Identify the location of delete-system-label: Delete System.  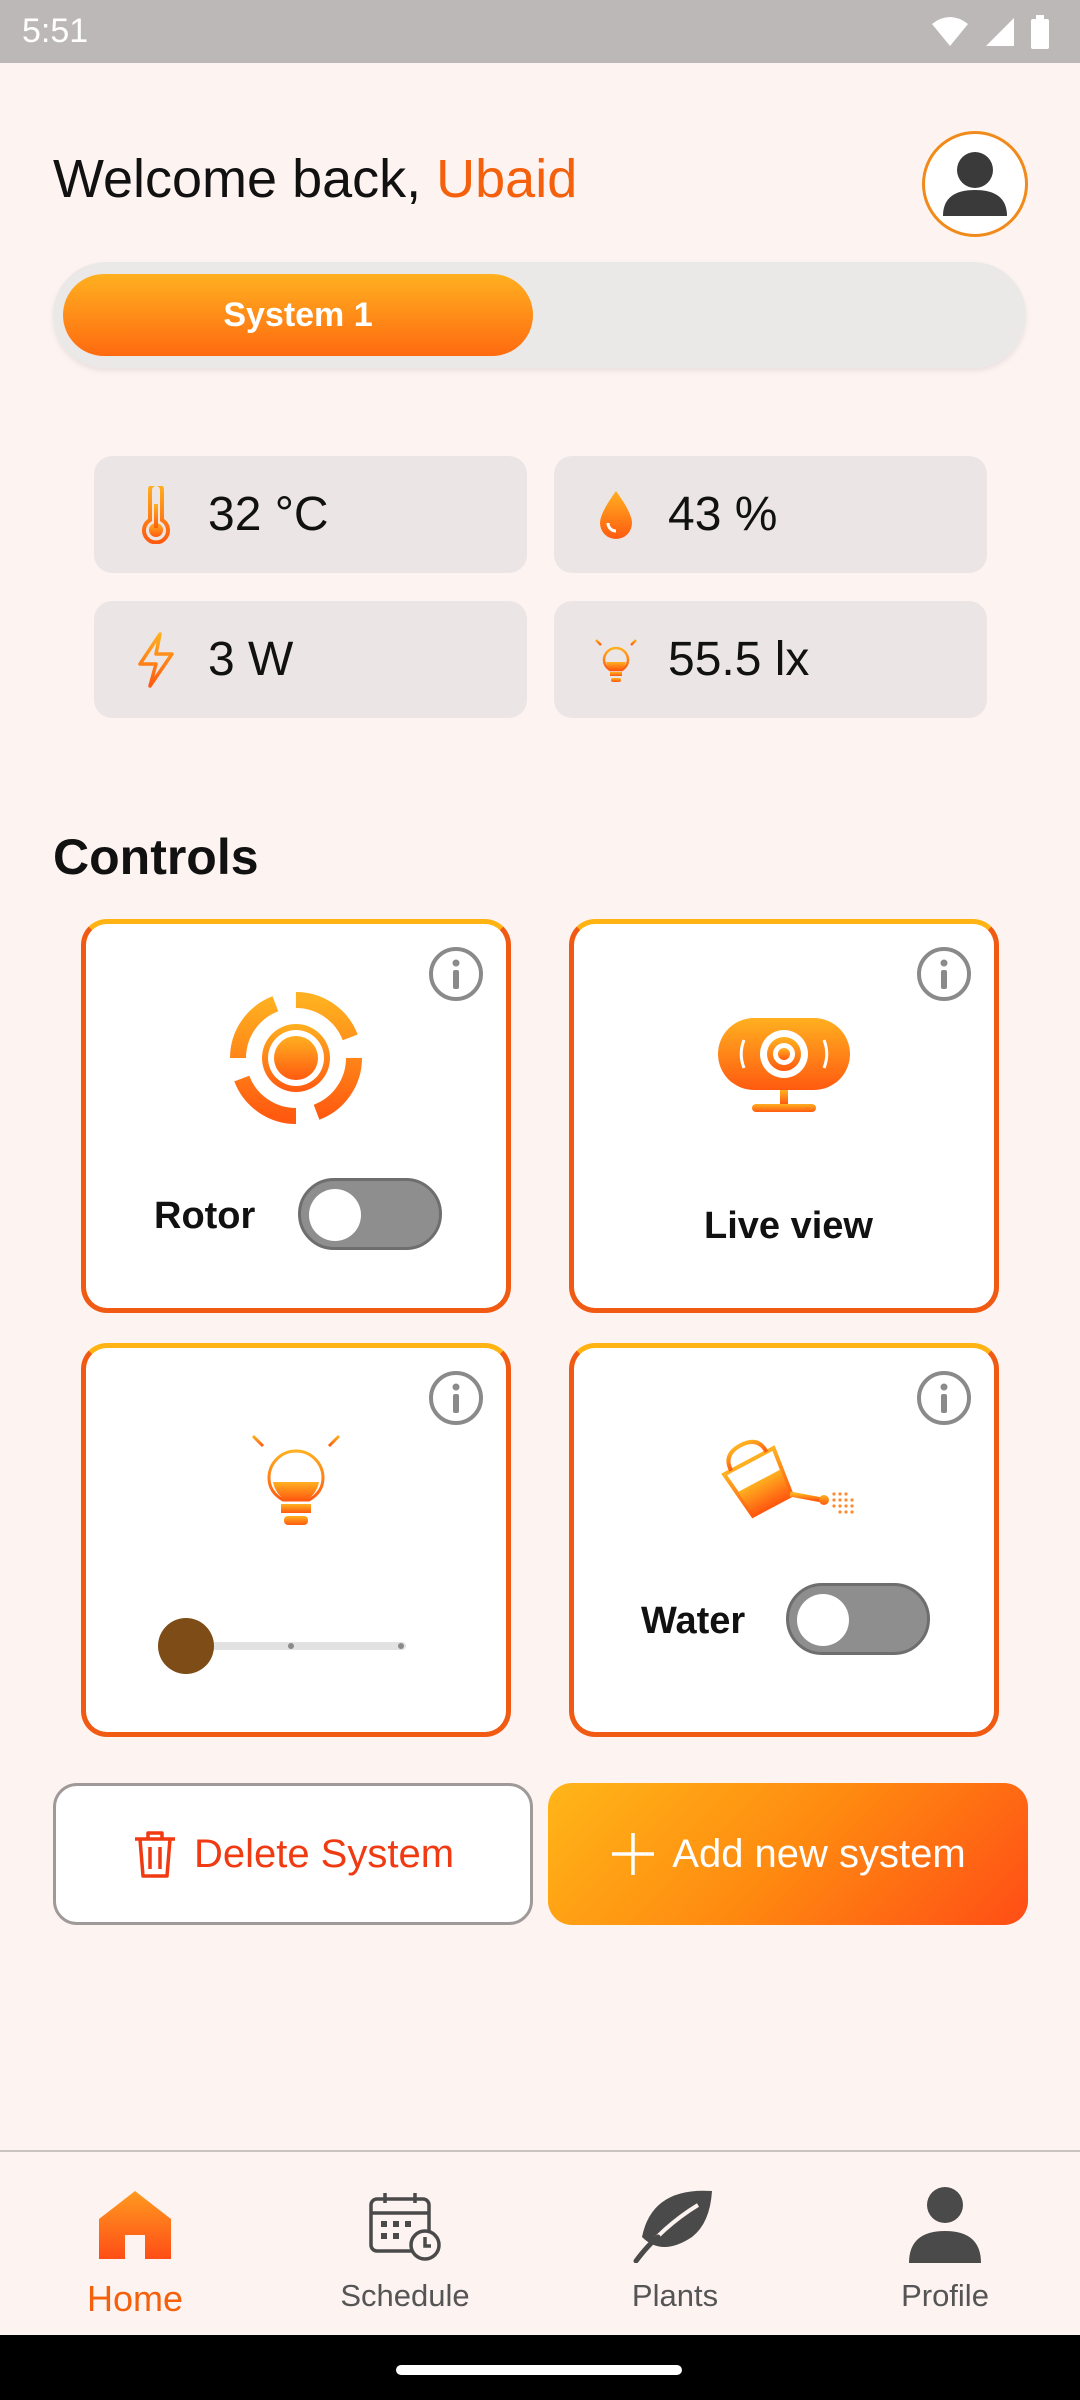
(324, 1853).